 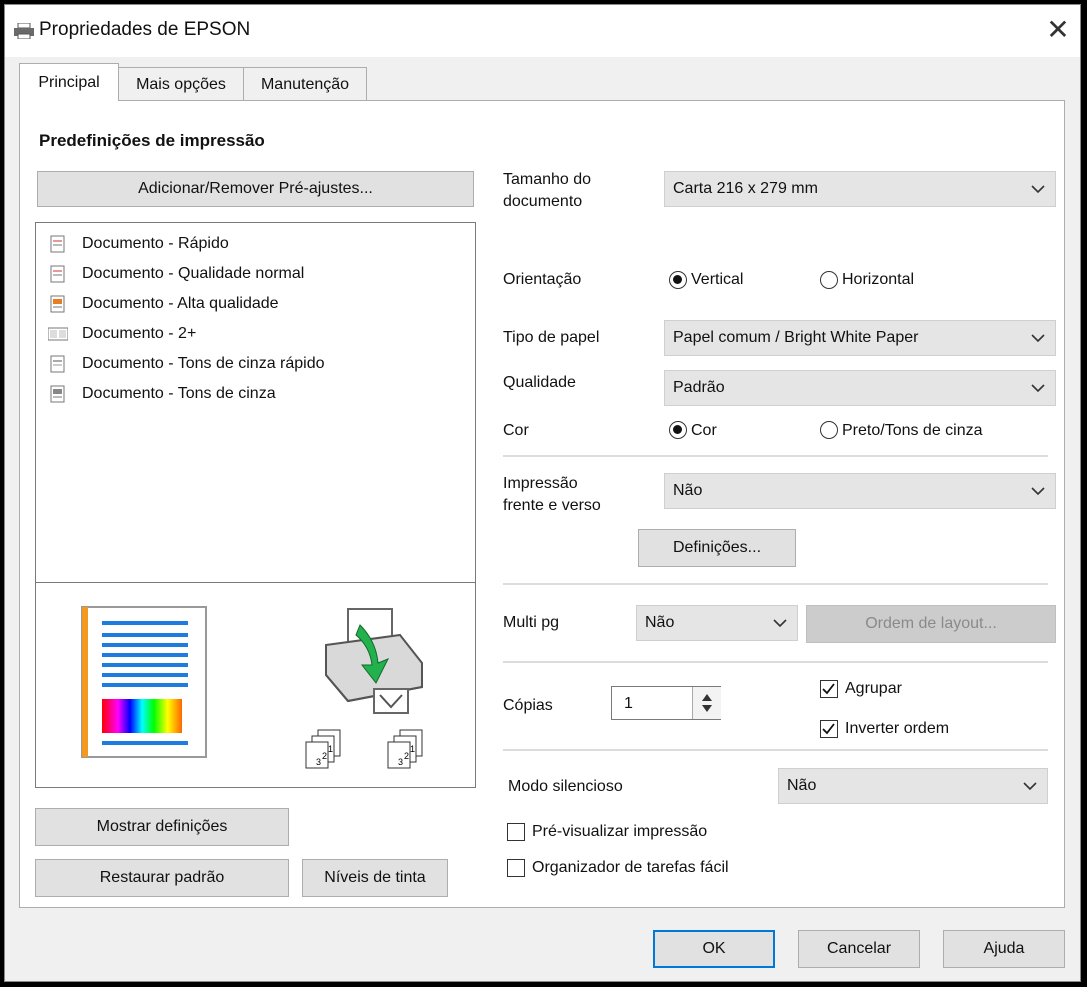 I want to click on printer-icon, so click(x=24, y=31).